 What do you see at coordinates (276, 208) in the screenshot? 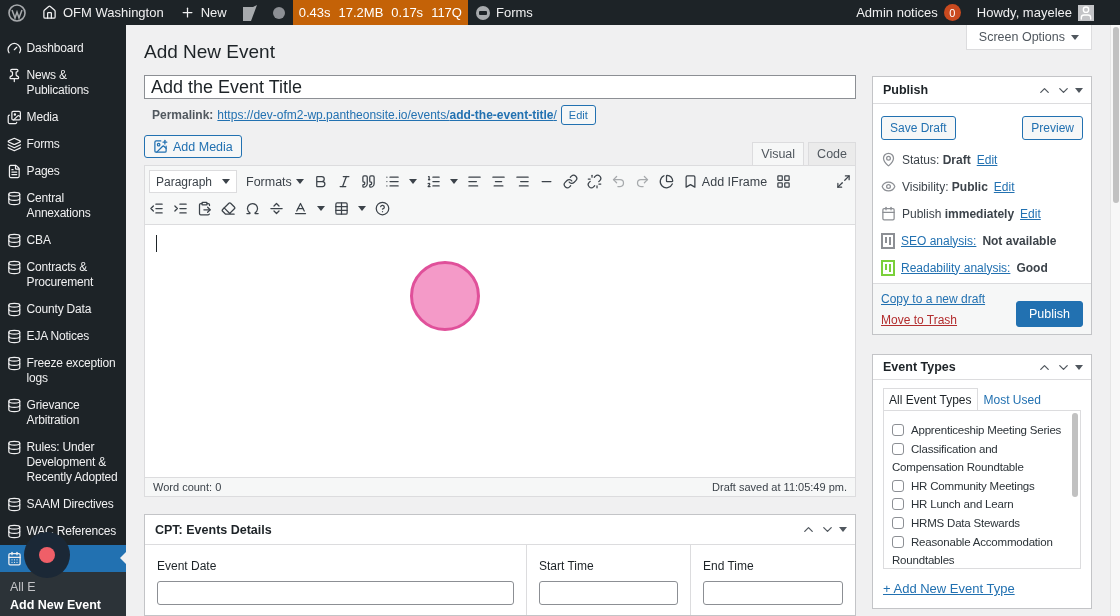
I see `read-more-icon` at bounding box center [276, 208].